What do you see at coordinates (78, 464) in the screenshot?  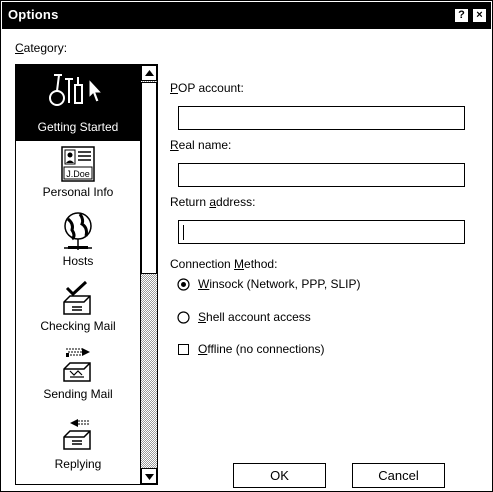 I see `category-item-label: Replying` at bounding box center [78, 464].